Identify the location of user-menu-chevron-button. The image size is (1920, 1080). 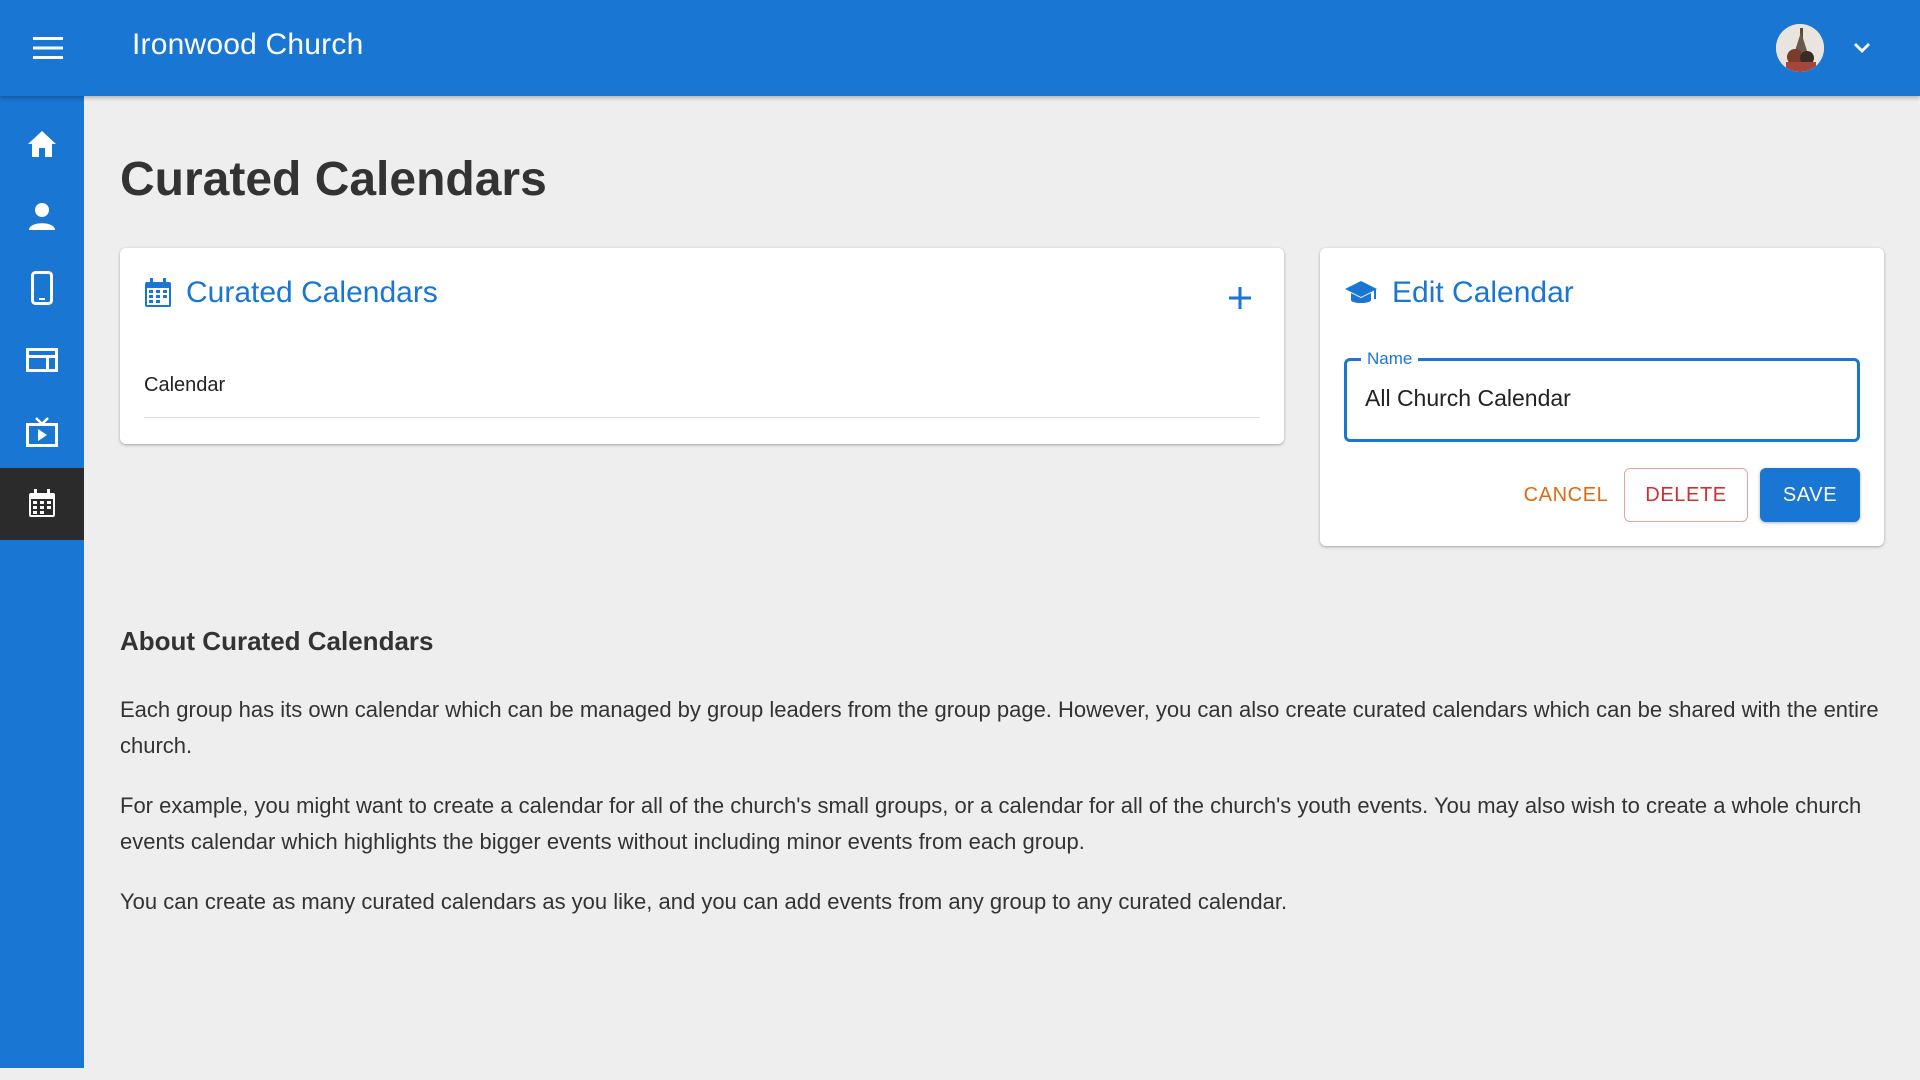
(1862, 48).